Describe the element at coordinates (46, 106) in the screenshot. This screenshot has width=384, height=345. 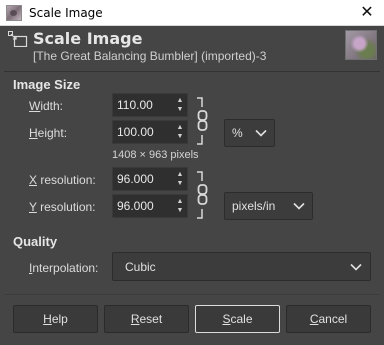
I see `width-label: Width:` at that location.